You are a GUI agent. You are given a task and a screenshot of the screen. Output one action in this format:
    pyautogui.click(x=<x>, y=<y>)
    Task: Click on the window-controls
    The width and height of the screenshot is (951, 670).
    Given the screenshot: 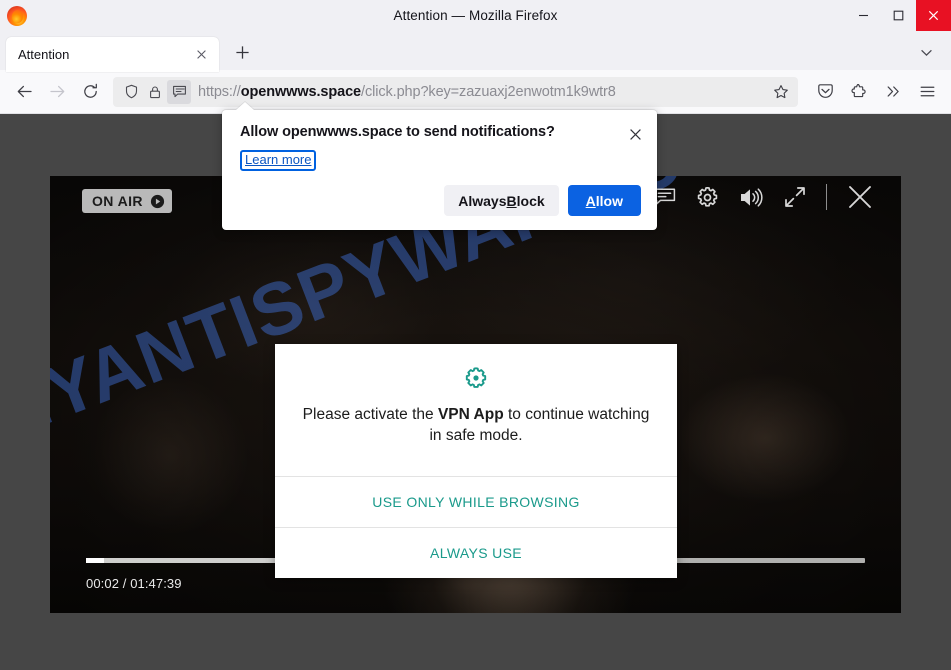 What is the action you would take?
    pyautogui.click(x=898, y=15)
    